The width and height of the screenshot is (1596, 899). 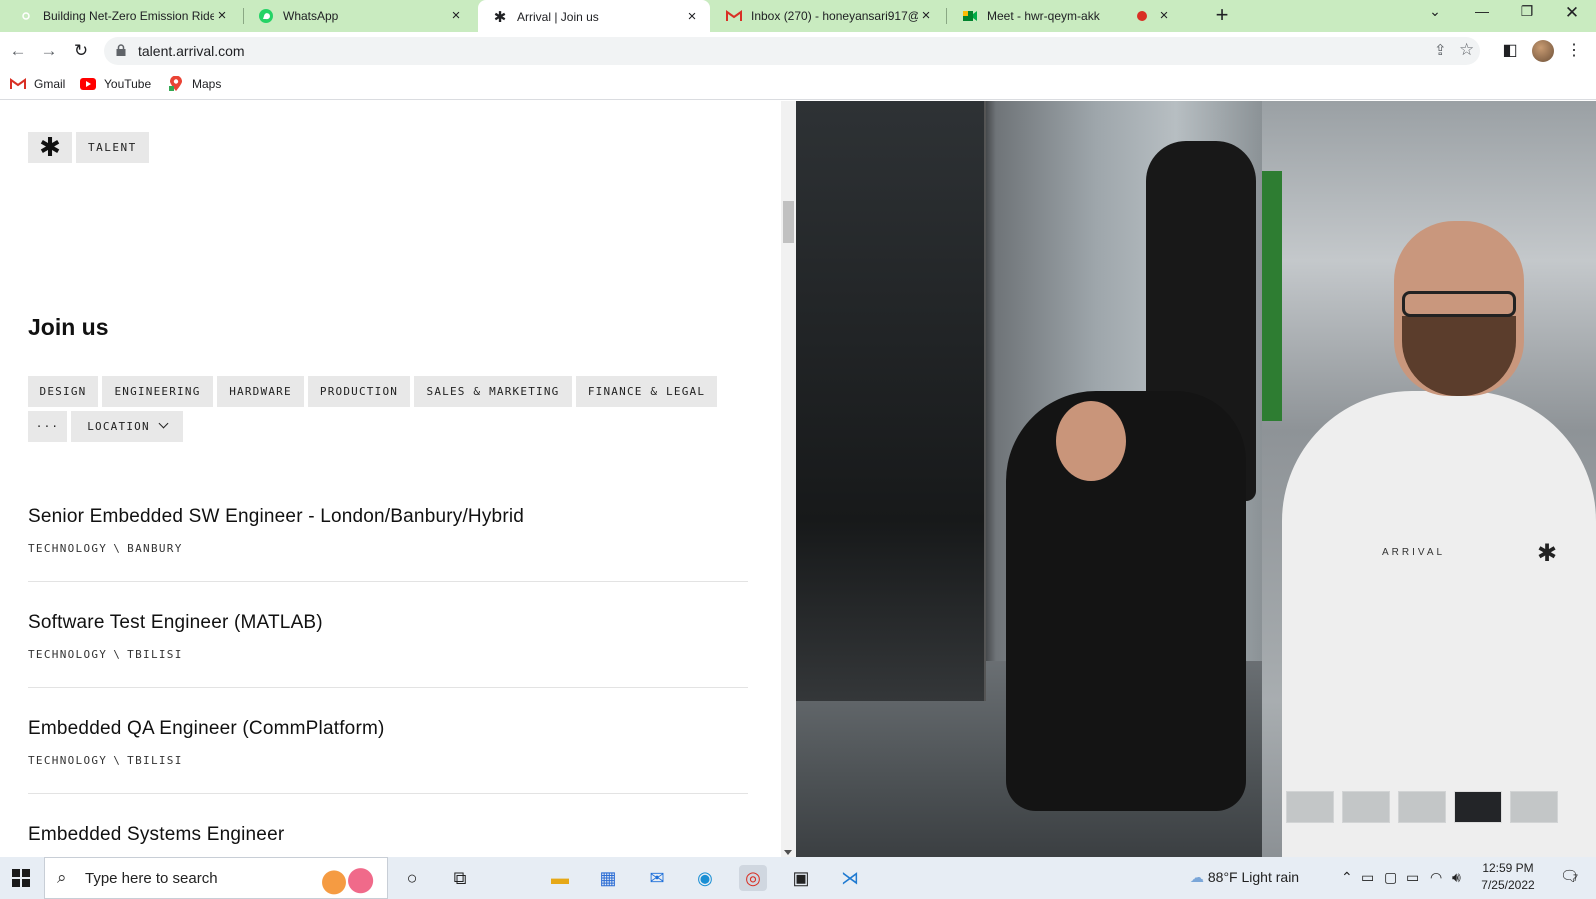 What do you see at coordinates (891, 401) in the screenshot?
I see `photo-vehicle` at bounding box center [891, 401].